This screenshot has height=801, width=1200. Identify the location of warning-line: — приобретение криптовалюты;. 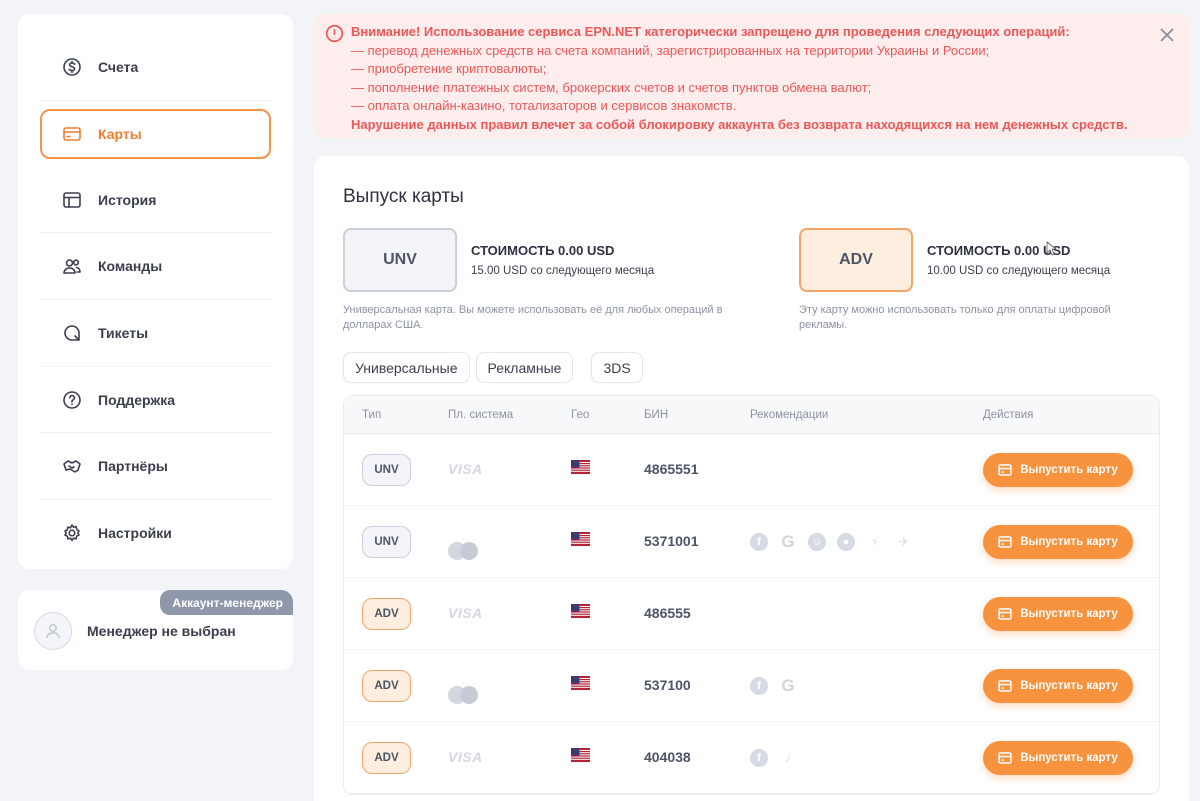
(449, 68).